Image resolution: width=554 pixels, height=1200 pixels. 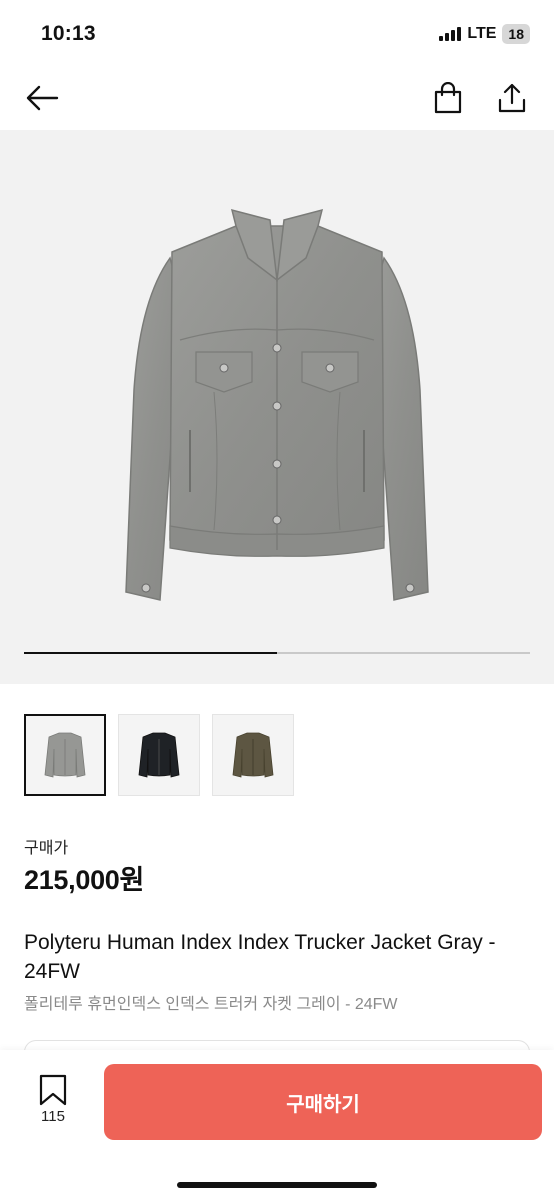 What do you see at coordinates (46, 848) in the screenshot?
I see `price-label: 구매가` at bounding box center [46, 848].